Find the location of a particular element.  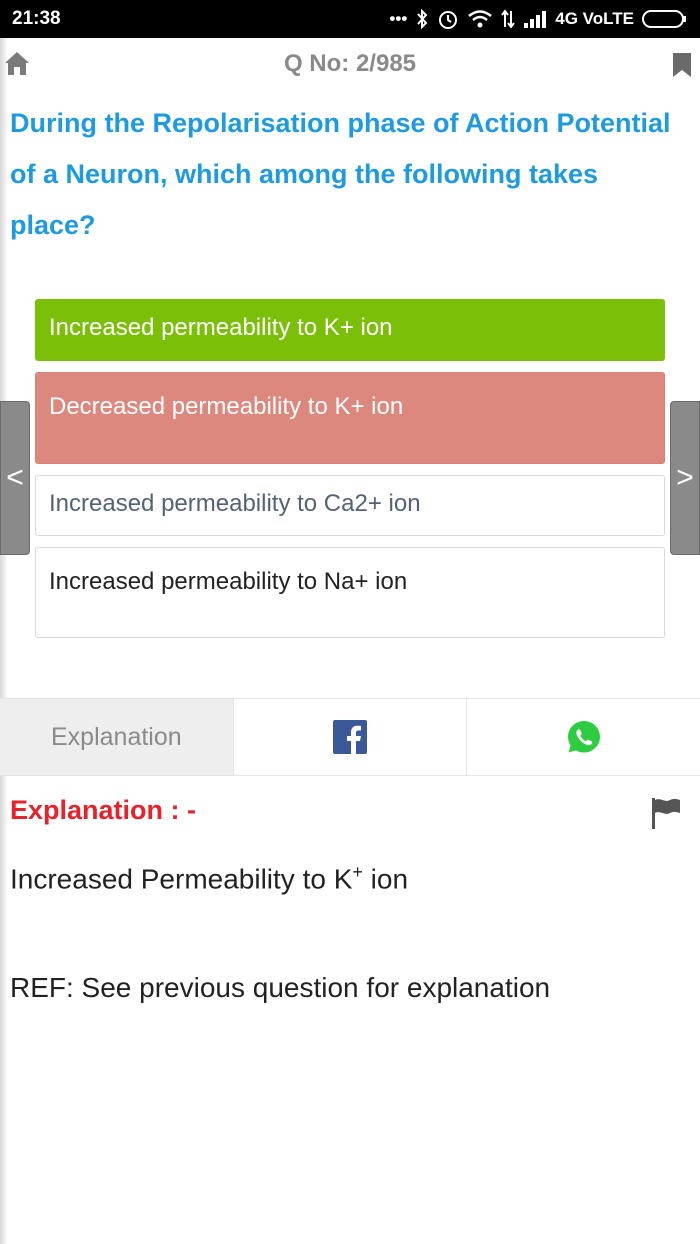

network-type: 4G VoLTE is located at coordinates (594, 18).